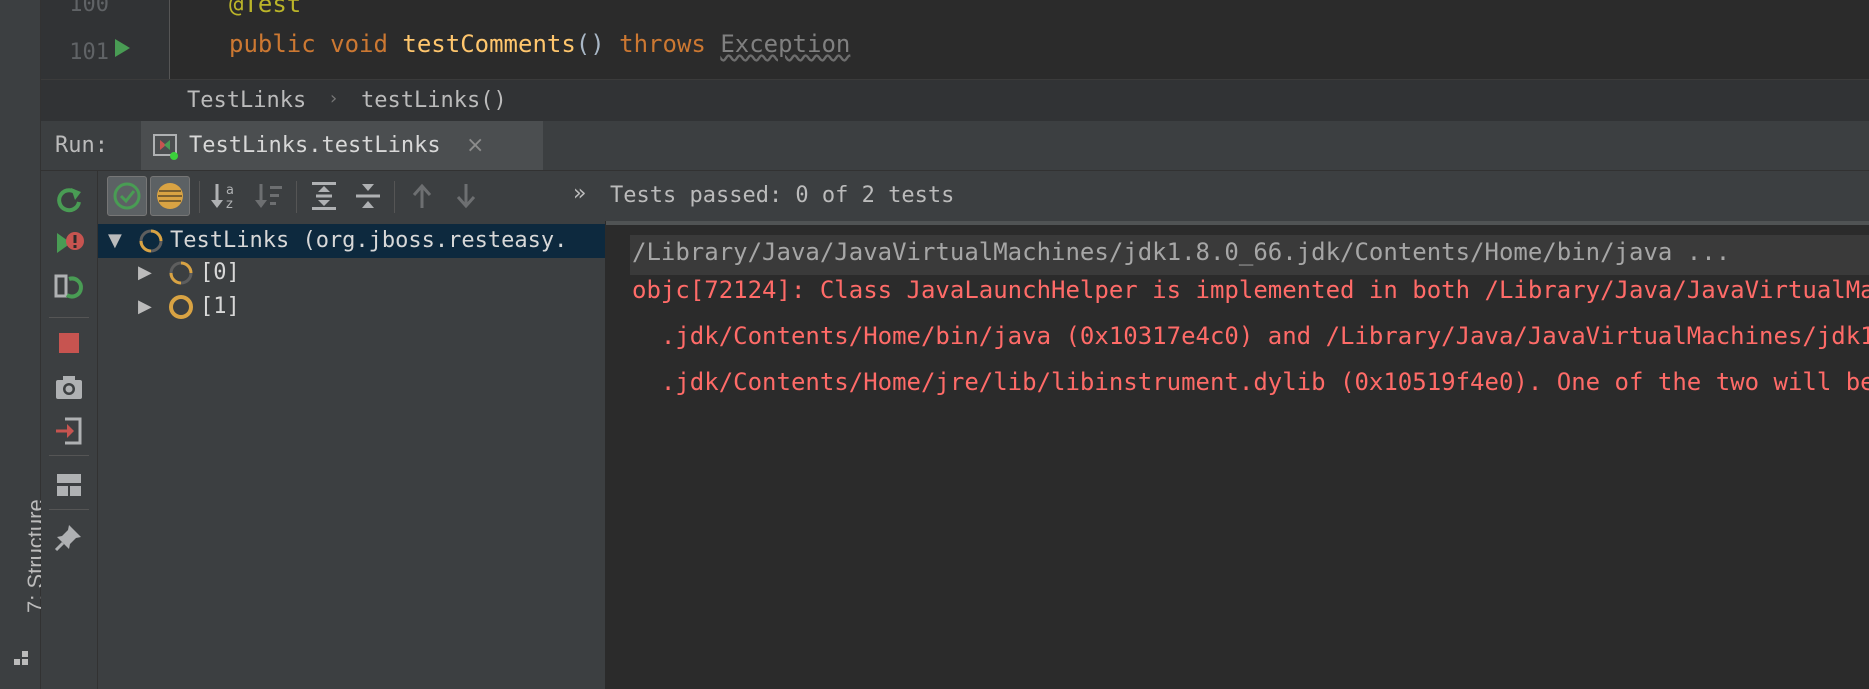 The image size is (1869, 689). I want to click on pin-icon, so click(69, 537).